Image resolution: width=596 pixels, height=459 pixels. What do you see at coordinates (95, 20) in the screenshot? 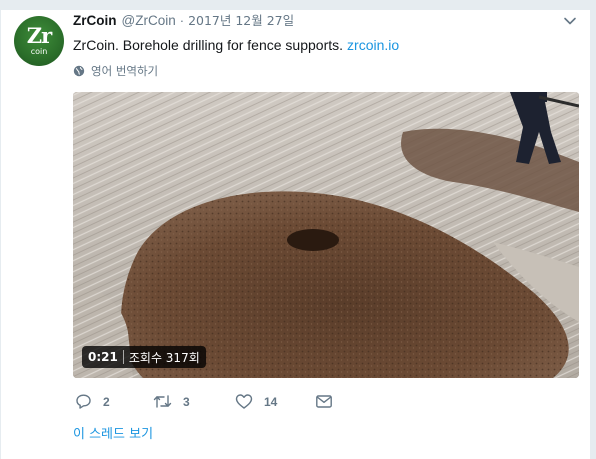
I see `author-name: ZrCoin` at bounding box center [95, 20].